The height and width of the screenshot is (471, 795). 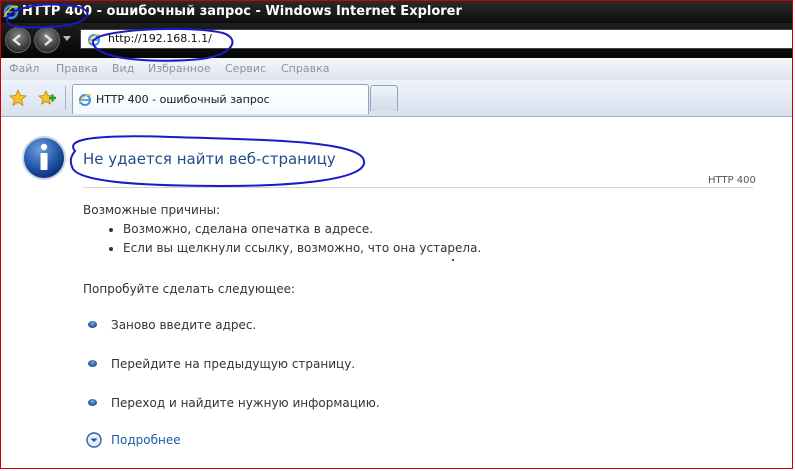 What do you see at coordinates (123, 68) in the screenshot?
I see `menu-view: Вид` at bounding box center [123, 68].